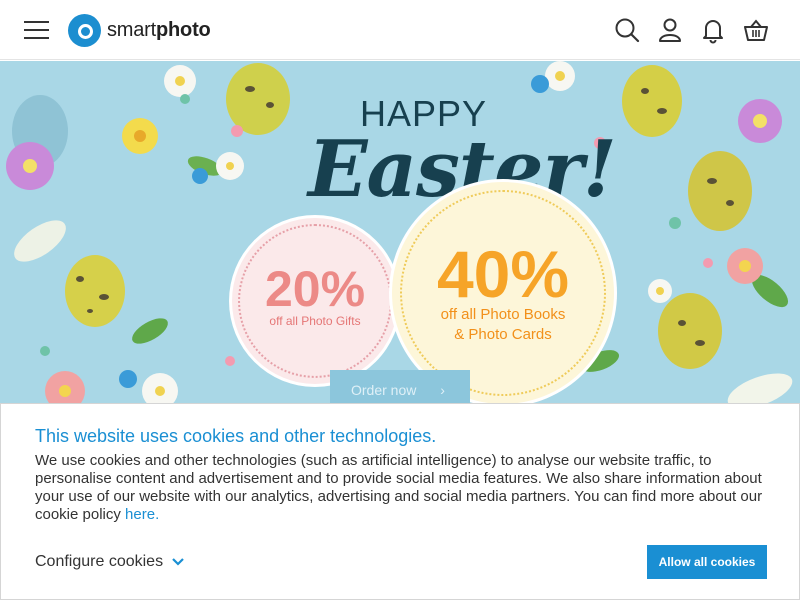 The height and width of the screenshot is (600, 800). I want to click on cookie-policy-link: here, so click(140, 514).